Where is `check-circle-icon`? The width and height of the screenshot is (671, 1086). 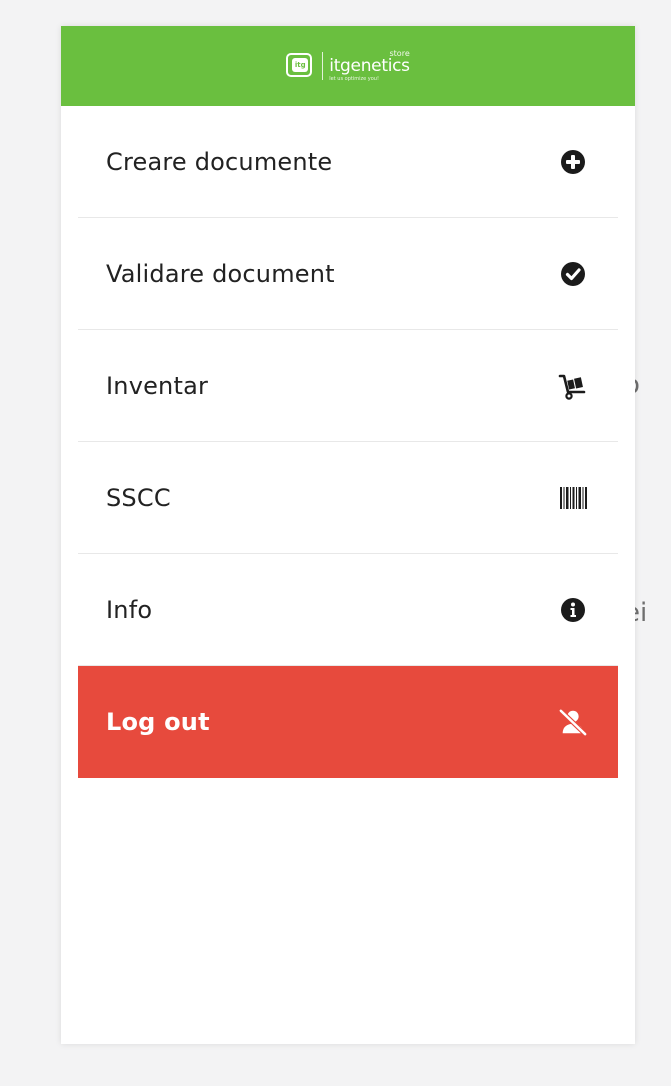 check-circle-icon is located at coordinates (573, 274).